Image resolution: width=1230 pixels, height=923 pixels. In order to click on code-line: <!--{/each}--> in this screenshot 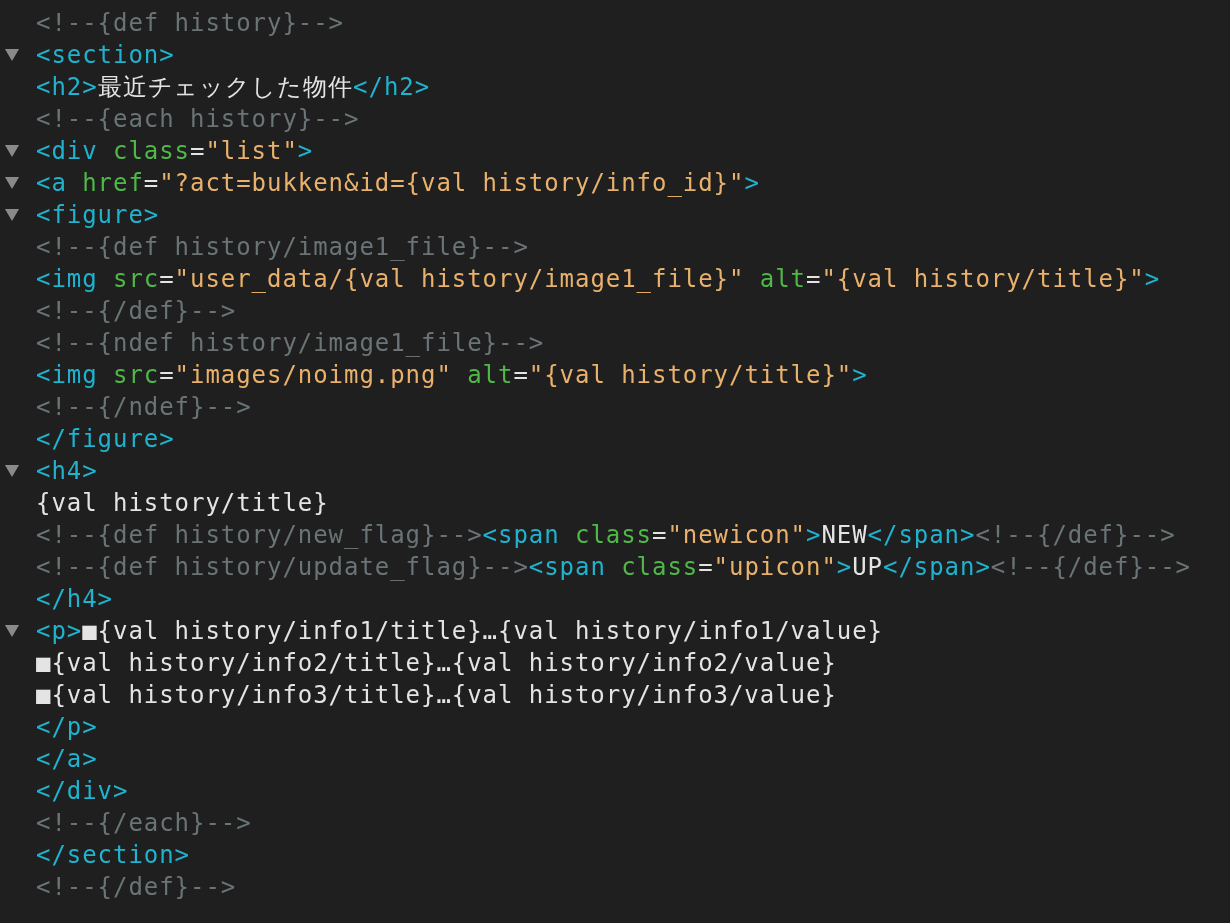, I will do `click(144, 823)`.